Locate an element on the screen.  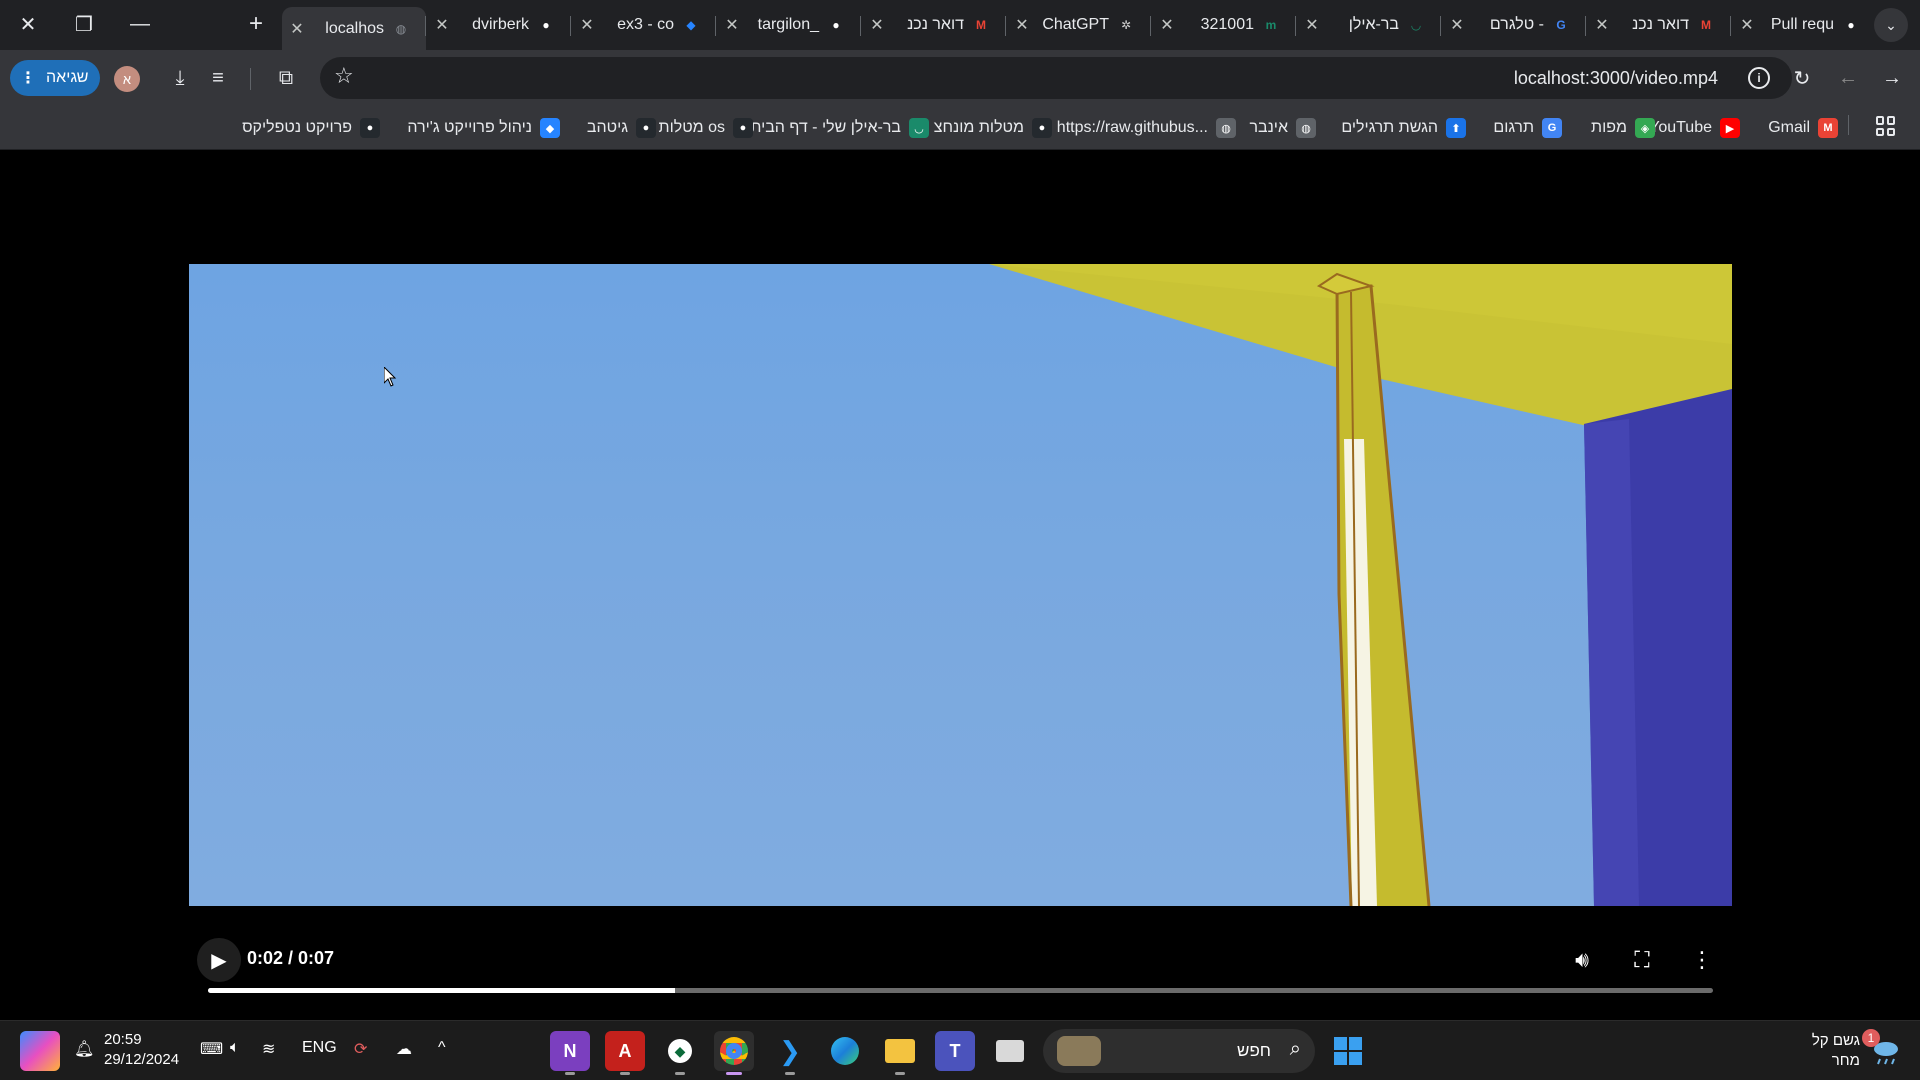
volume-button: 🔊︎ is located at coordinates (1582, 960).